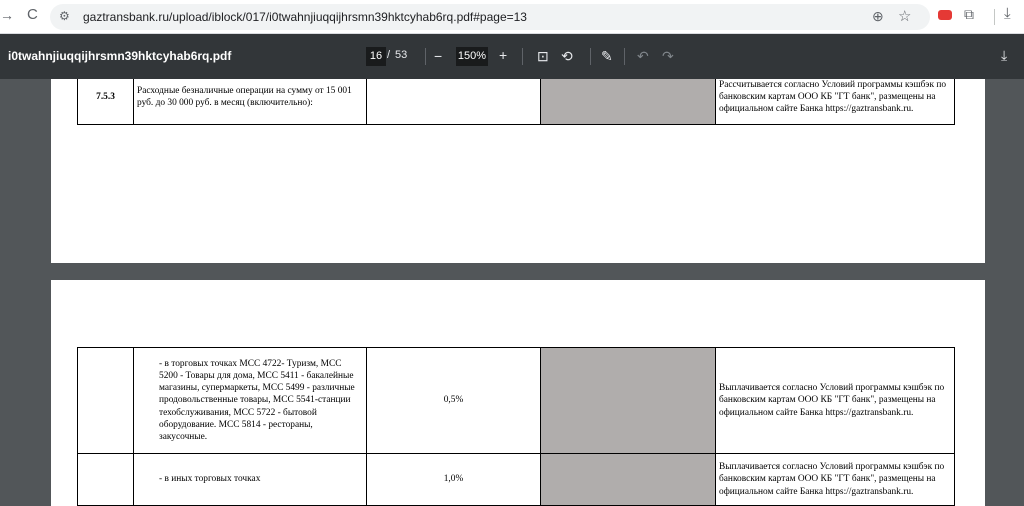 The width and height of the screenshot is (1024, 506). I want to click on row-description: - в иных торговых точках, so click(250, 479).